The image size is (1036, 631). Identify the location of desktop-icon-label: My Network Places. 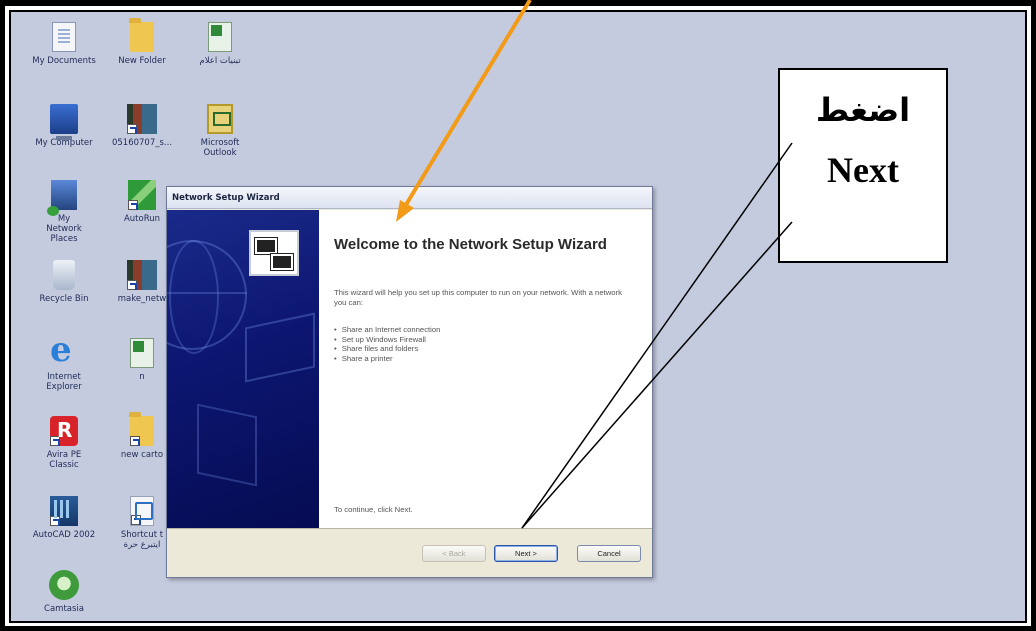
(64, 229).